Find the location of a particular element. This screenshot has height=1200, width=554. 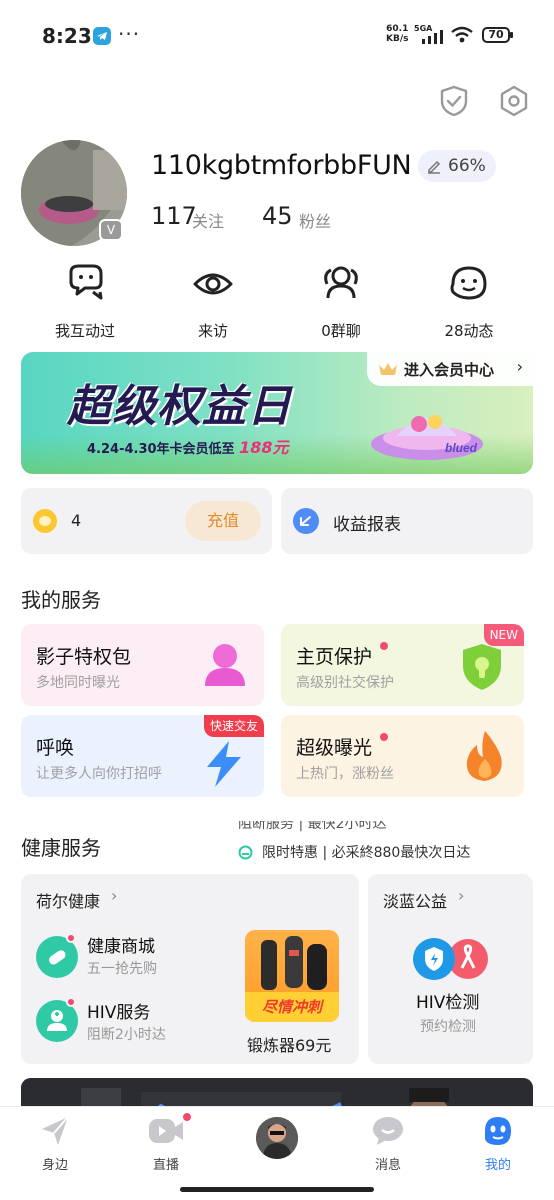

tab-center-avatar is located at coordinates (277, 1138).